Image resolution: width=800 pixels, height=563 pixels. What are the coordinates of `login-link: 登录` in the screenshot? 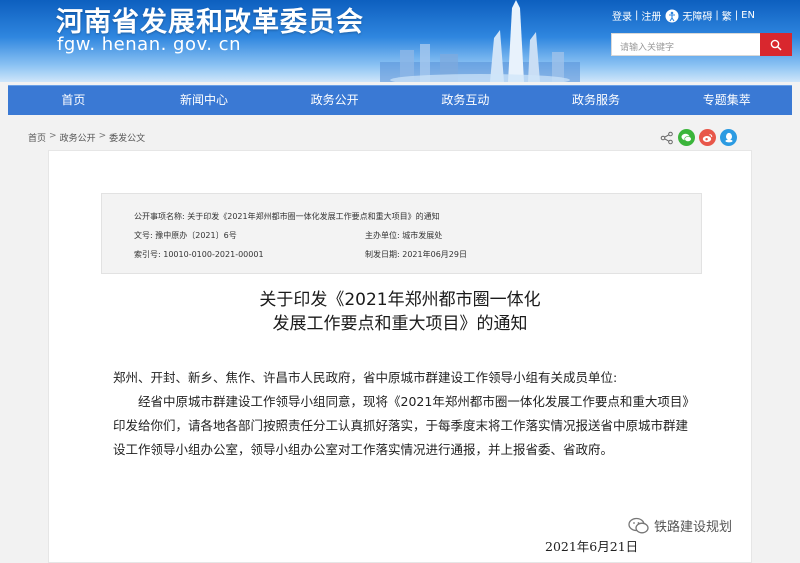 It's located at (622, 15).